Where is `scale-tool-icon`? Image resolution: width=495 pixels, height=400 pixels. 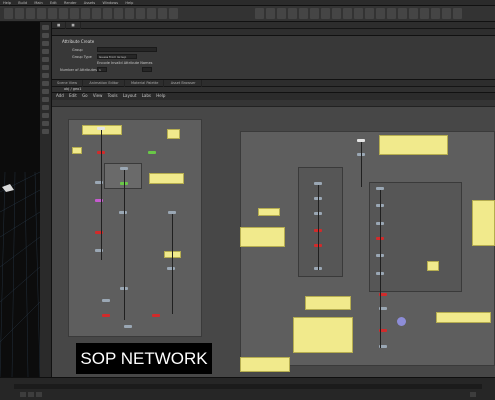 scale-tool-icon is located at coordinates (45, 51).